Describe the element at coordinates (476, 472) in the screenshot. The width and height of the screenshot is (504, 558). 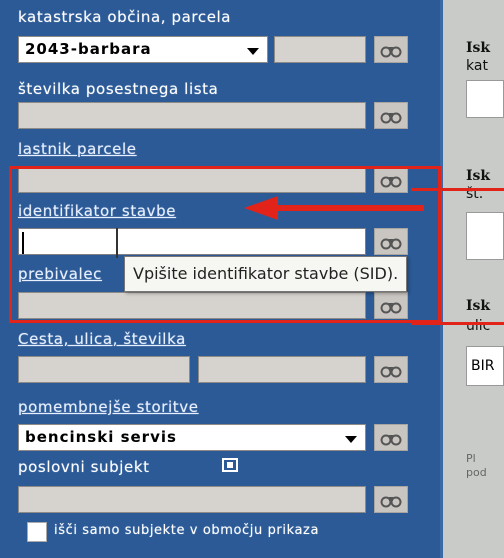
I see `rp-note-2: pod` at that location.